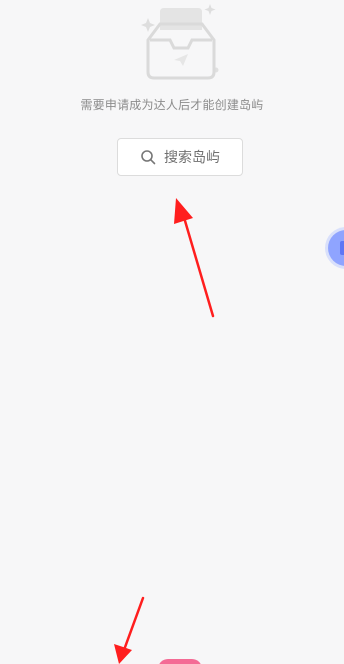 This screenshot has width=344, height=664. What do you see at coordinates (336, 248) in the screenshot?
I see `floating-action-button` at bounding box center [336, 248].